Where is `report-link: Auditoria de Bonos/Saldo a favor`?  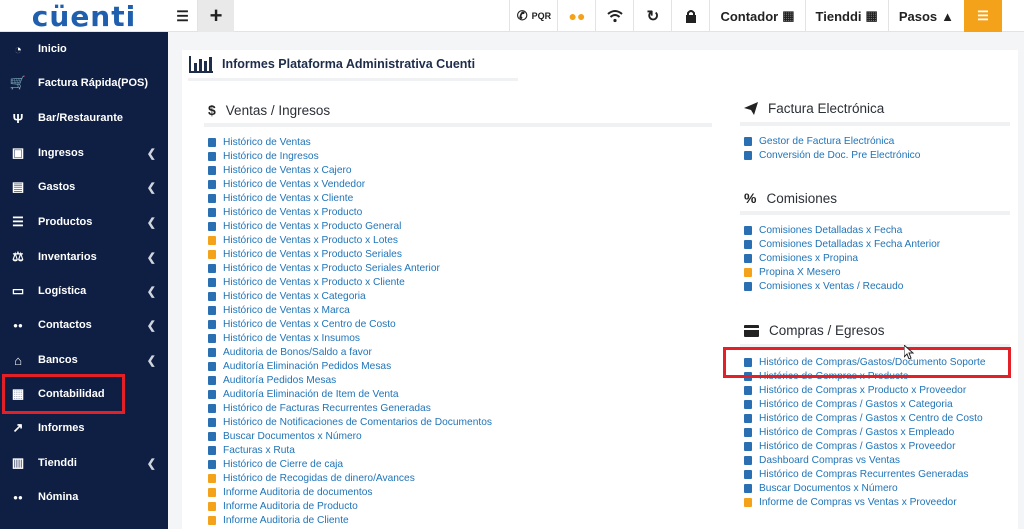 report-link: Auditoria de Bonos/Saldo a favor is located at coordinates (350, 352).